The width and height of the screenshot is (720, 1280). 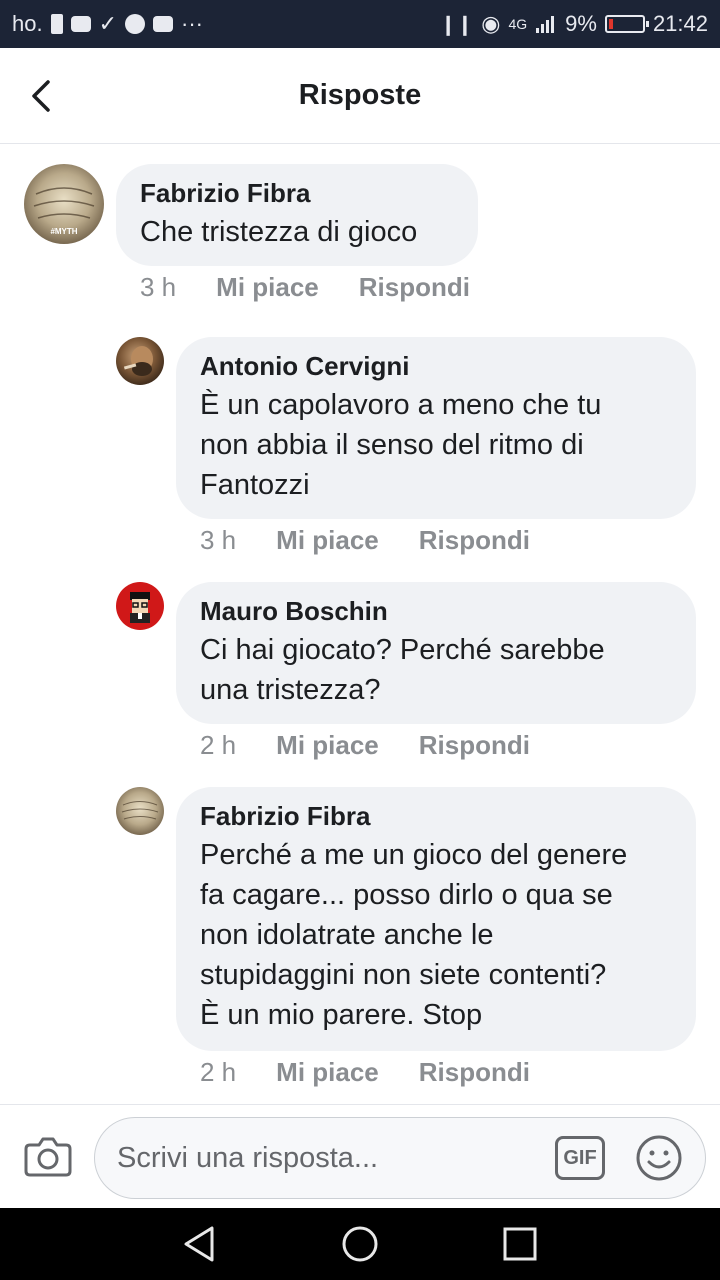 I want to click on status-bar: ho. ✓ ··· ❙❙ ◉ 4G 9% 21:42, so click(x=360, y=24).